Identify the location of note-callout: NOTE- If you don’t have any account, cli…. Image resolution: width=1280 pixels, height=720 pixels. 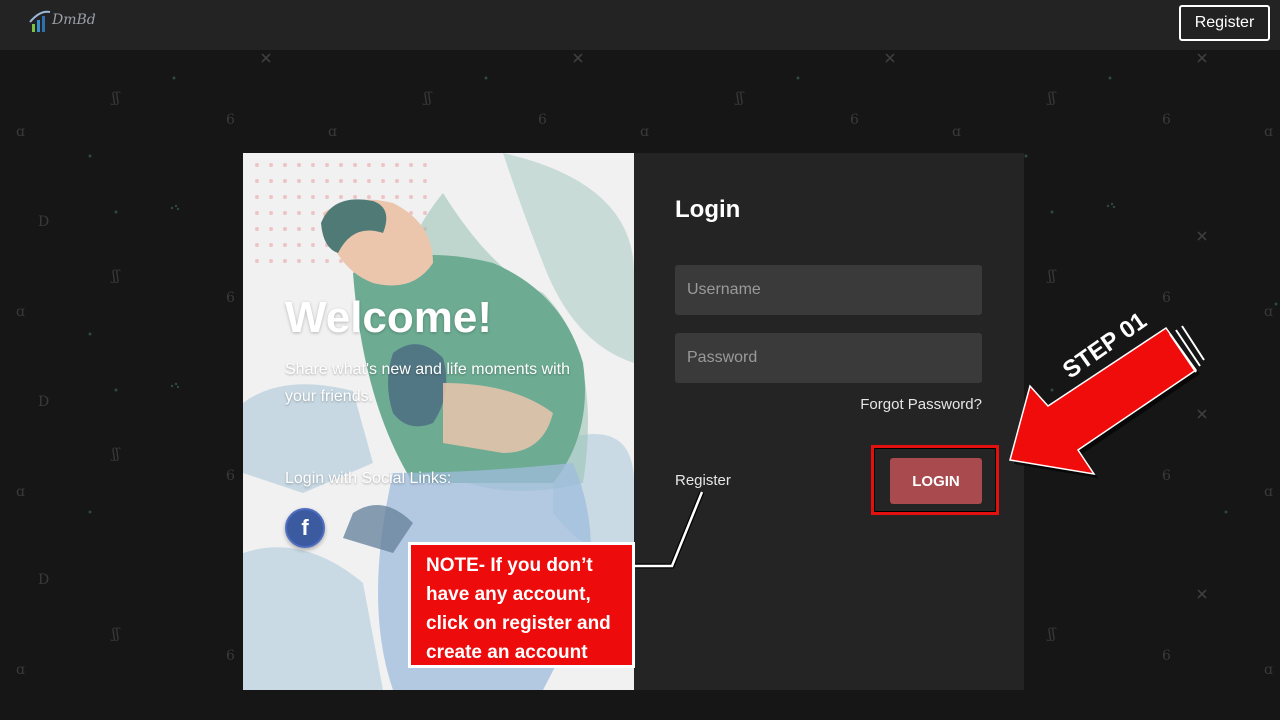
(521, 605).